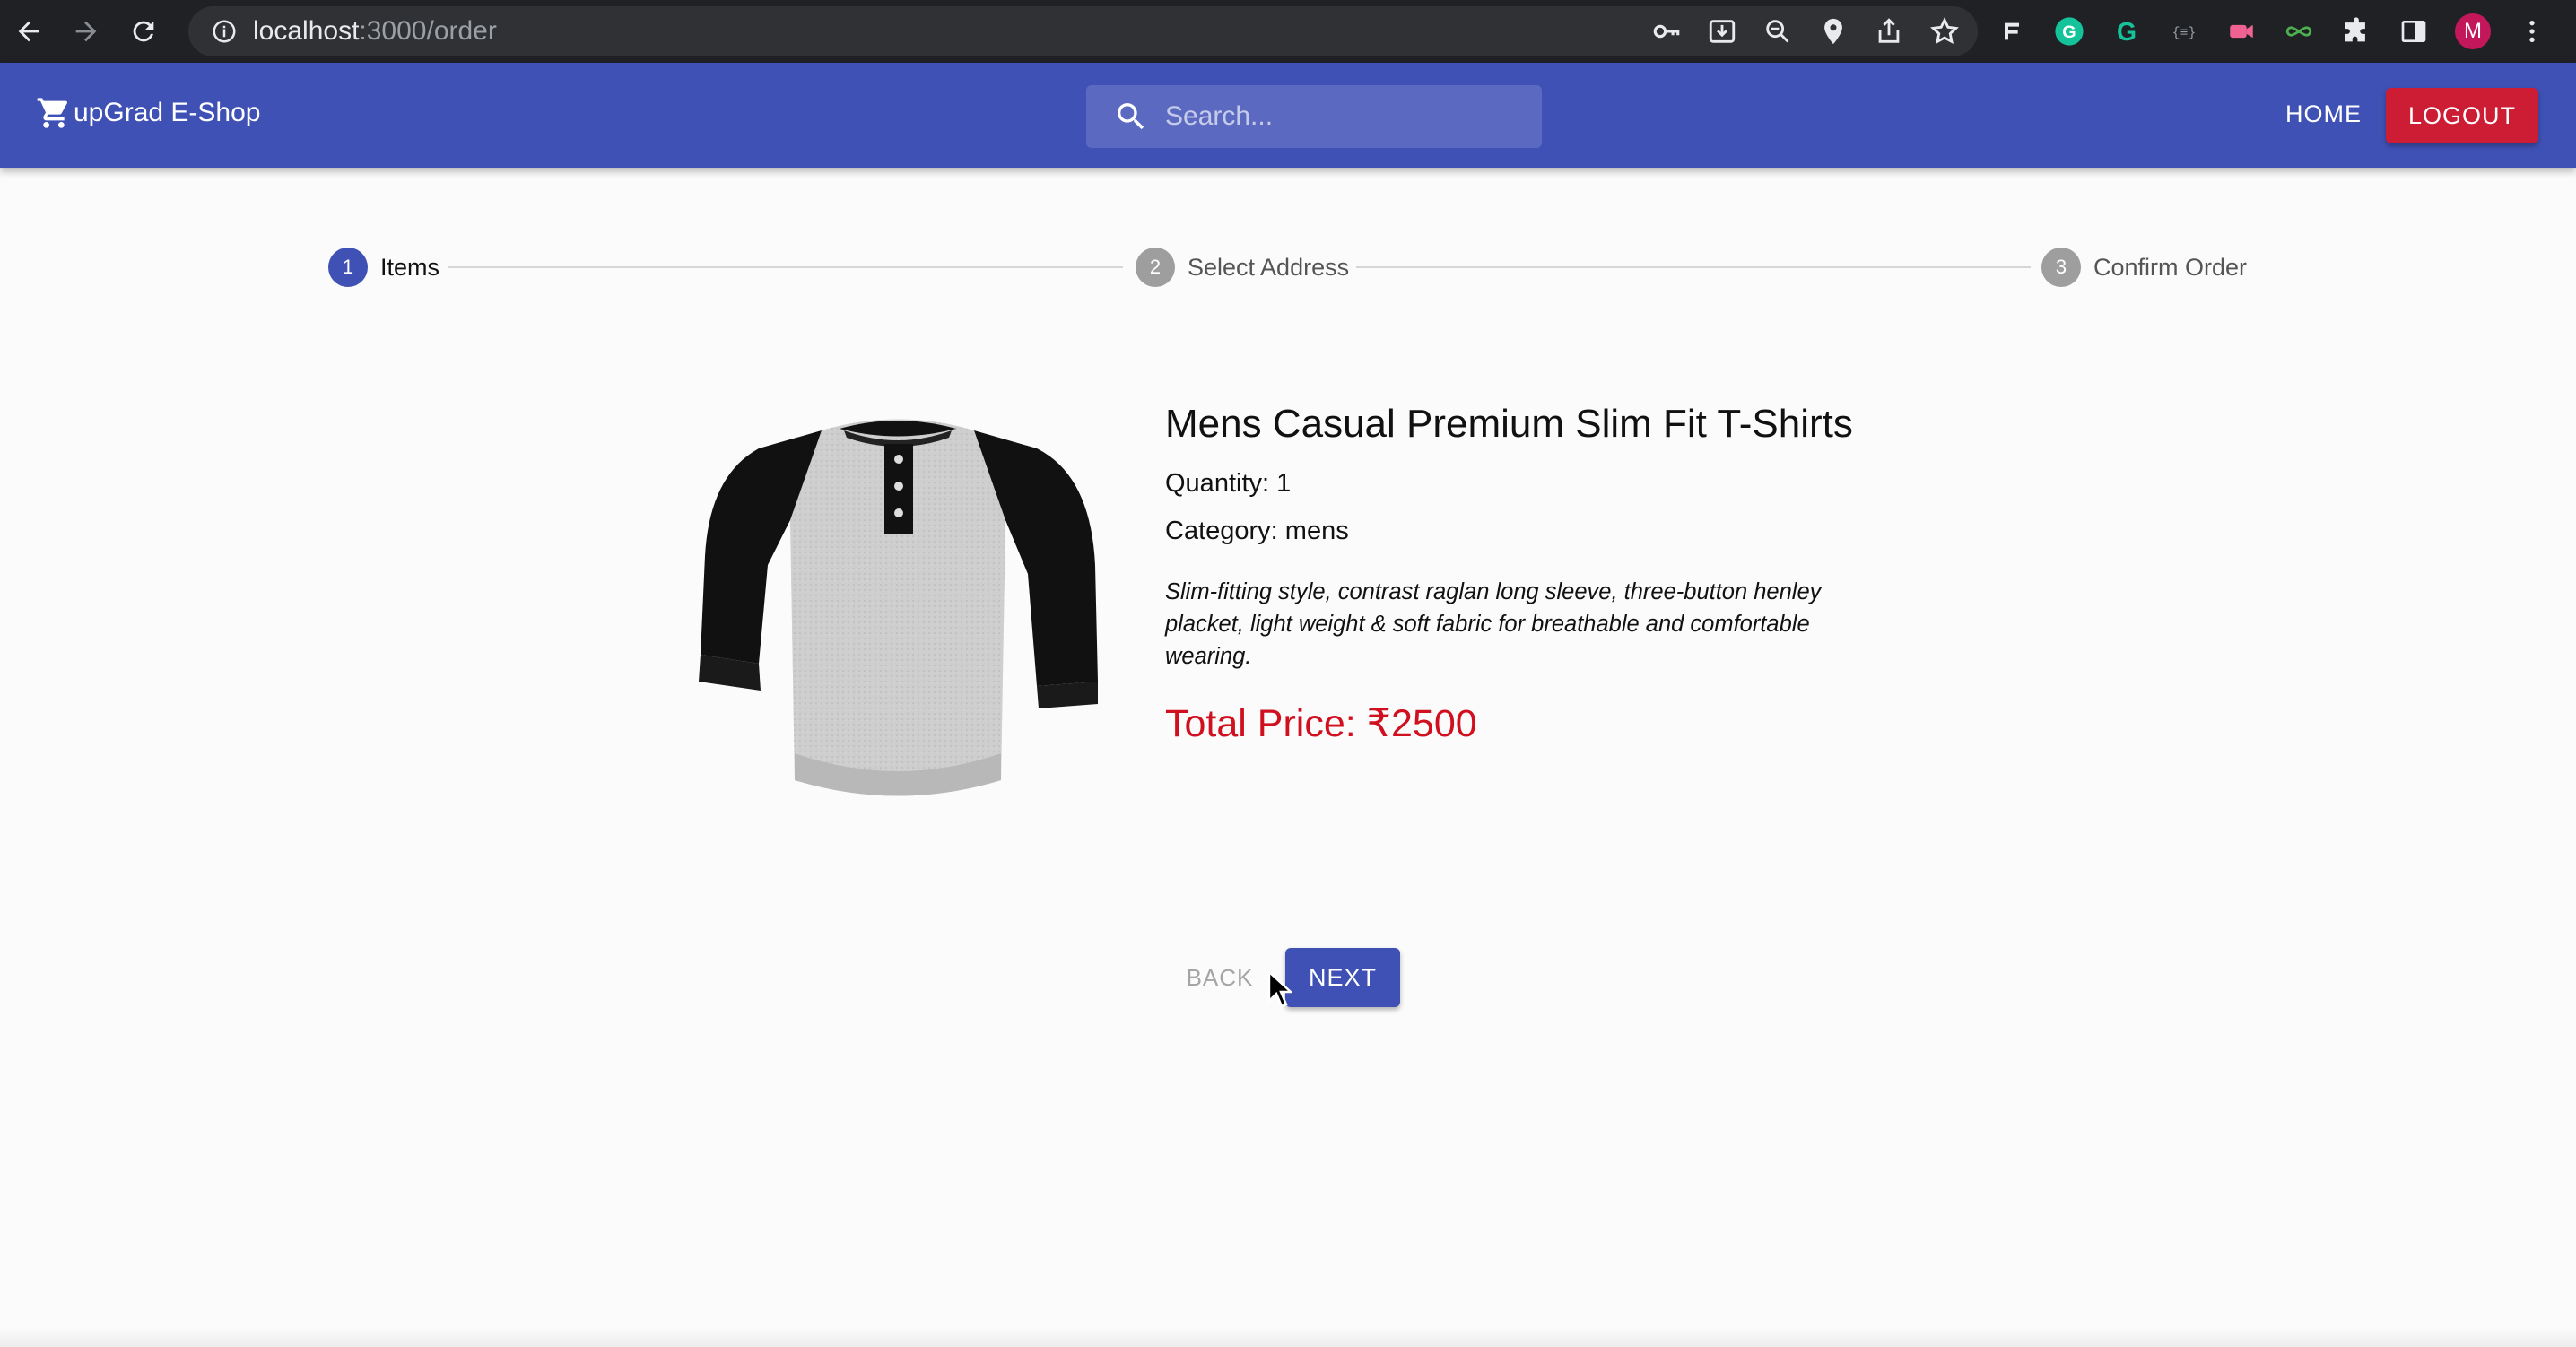 This screenshot has width=2576, height=1347. What do you see at coordinates (224, 31) in the screenshot?
I see `site-info-icon` at bounding box center [224, 31].